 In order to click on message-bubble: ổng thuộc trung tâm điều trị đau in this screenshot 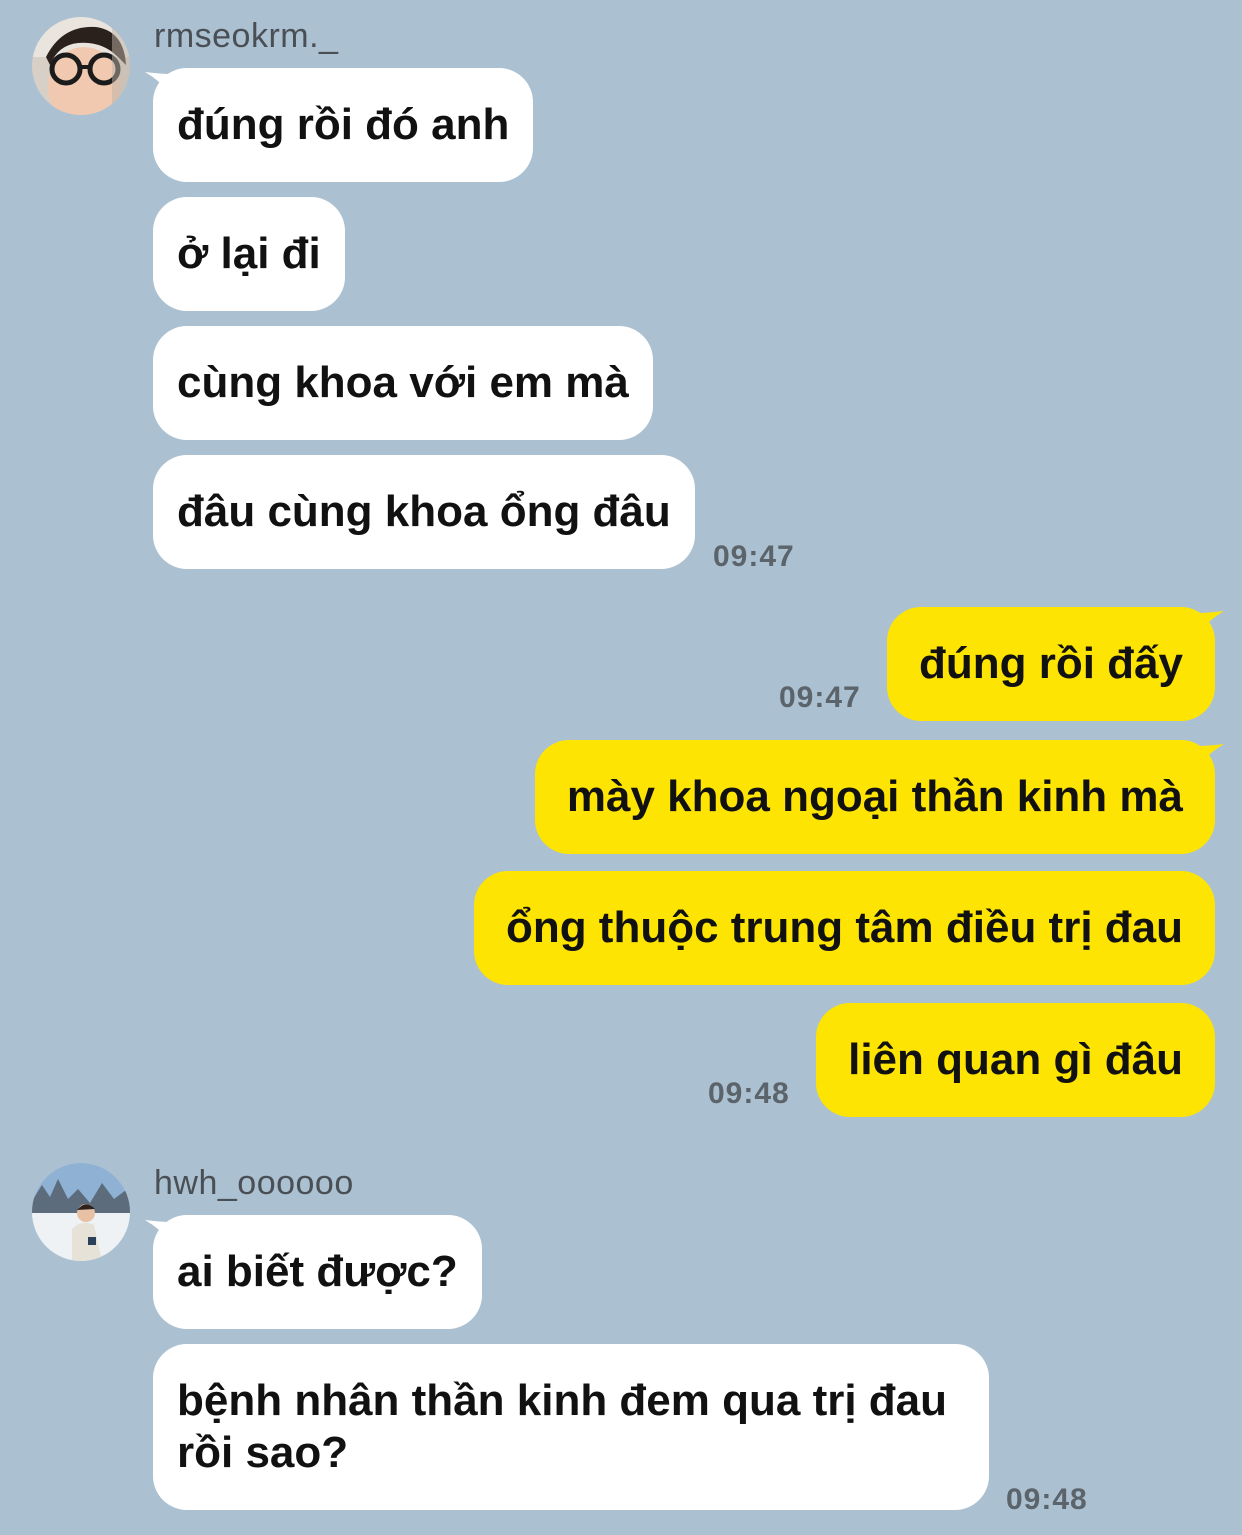, I will do `click(844, 928)`.